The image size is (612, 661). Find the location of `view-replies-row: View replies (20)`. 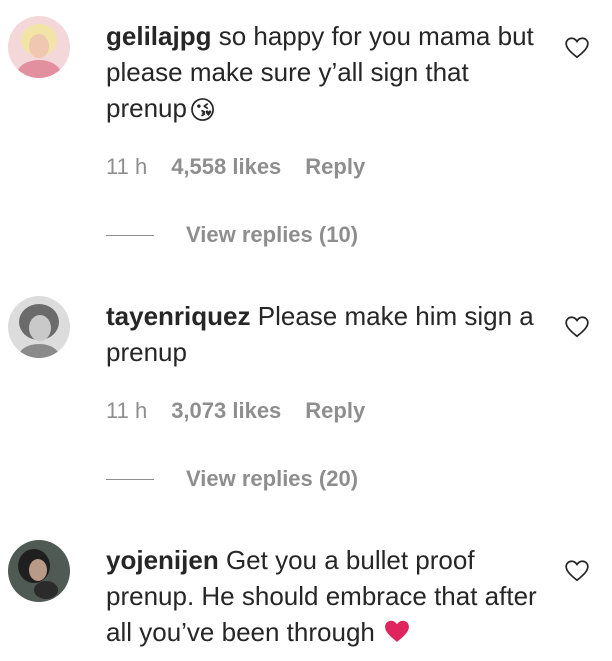

view-replies-row: View replies (20) is located at coordinates (232, 479).